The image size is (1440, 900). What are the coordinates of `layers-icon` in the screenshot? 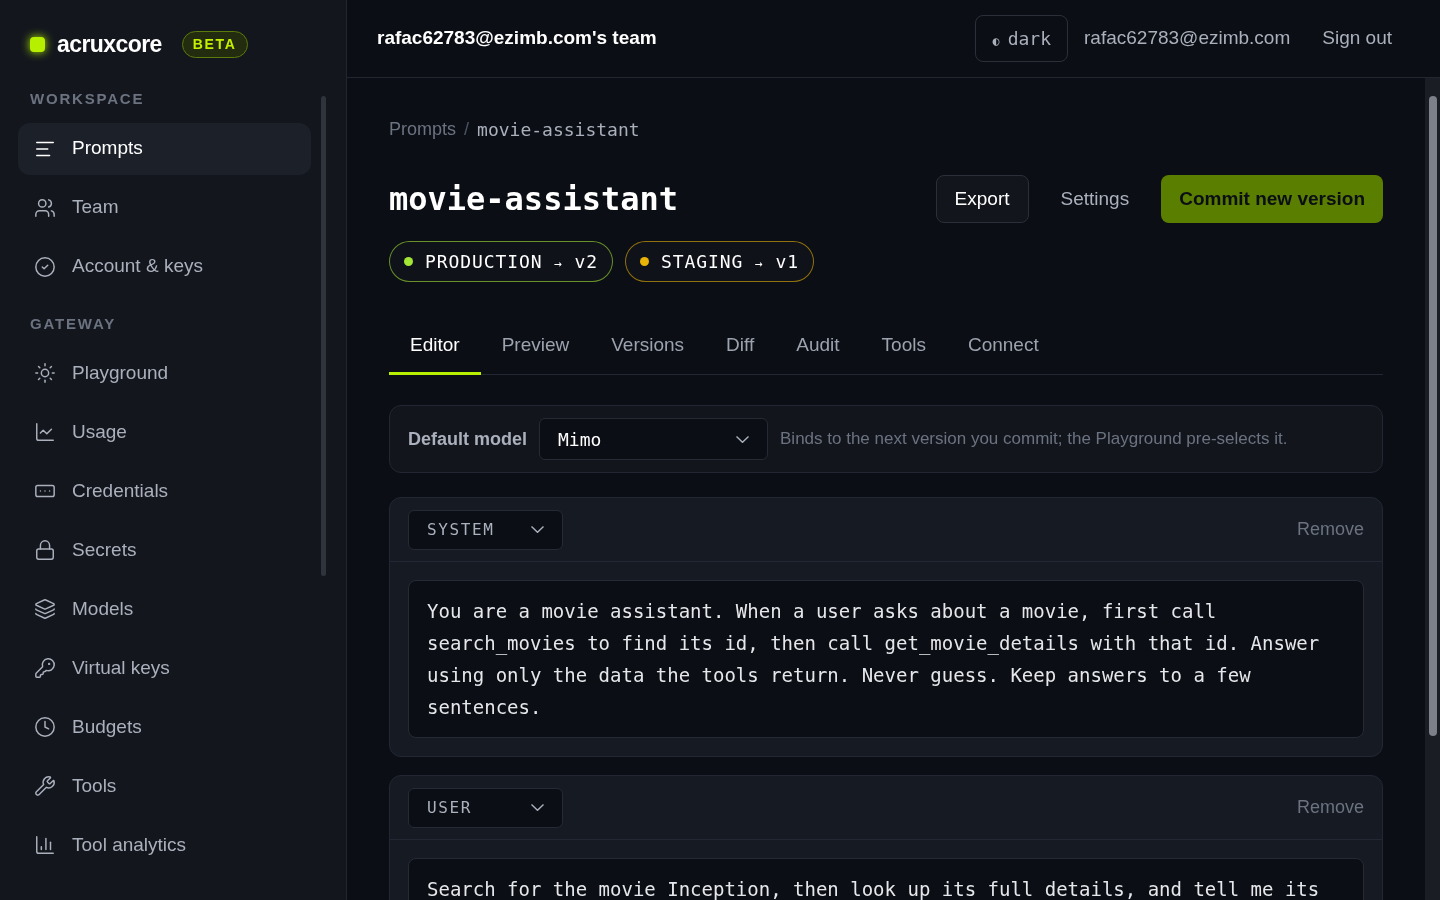 It's located at (45, 609).